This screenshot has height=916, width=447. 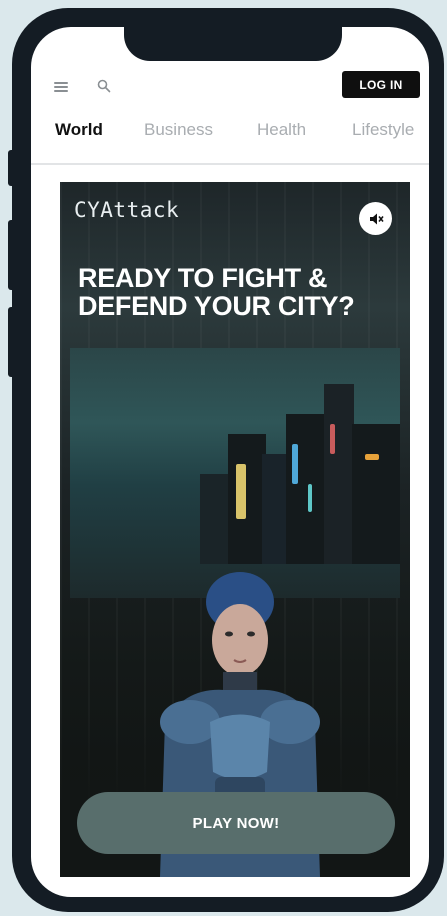 What do you see at coordinates (230, 164) in the screenshot?
I see `tabs-divider` at bounding box center [230, 164].